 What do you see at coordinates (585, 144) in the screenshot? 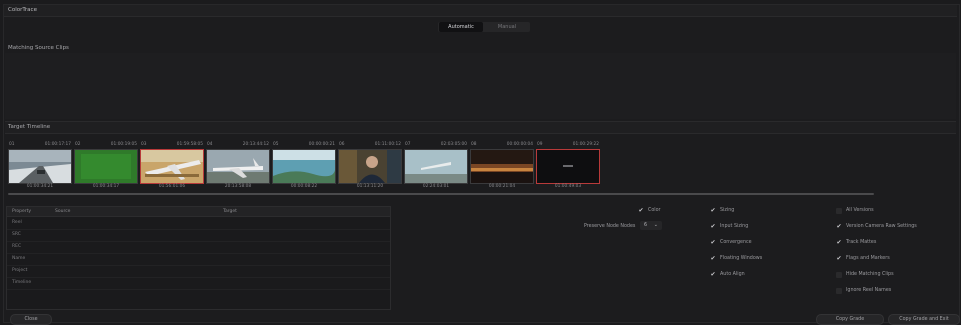
I see `clip-timecode-start: 01:00:29:22` at bounding box center [585, 144].